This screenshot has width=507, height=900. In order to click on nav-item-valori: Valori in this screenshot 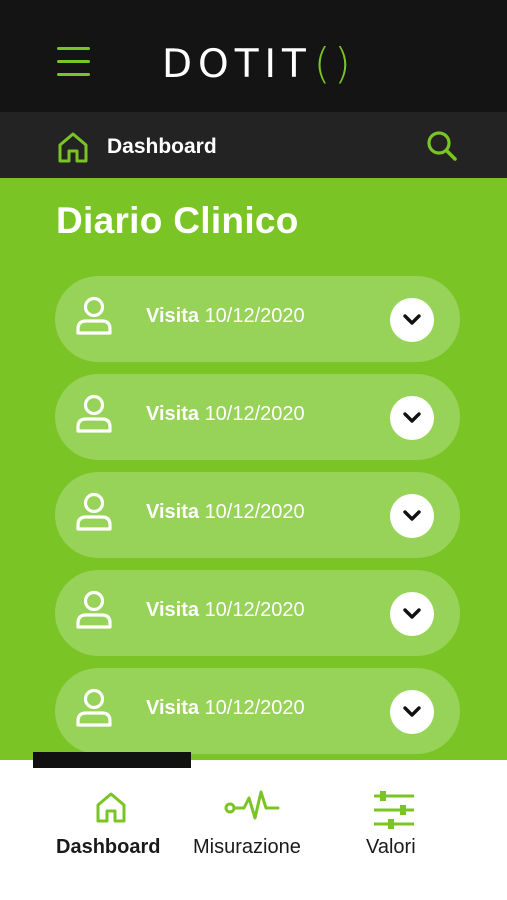, I will do `click(396, 815)`.